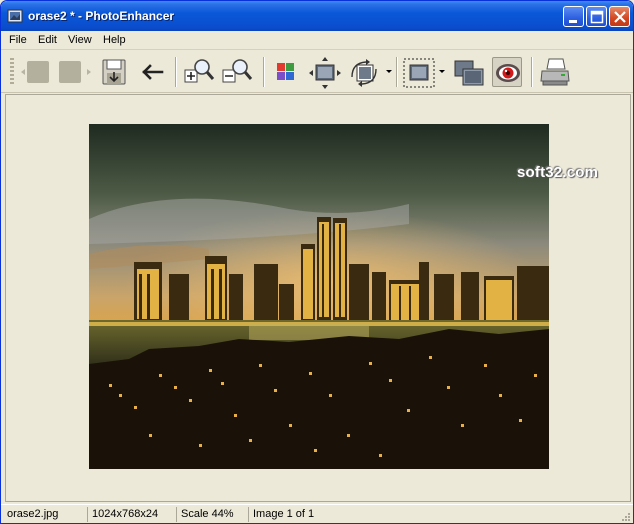  I want to click on save-icon, so click(114, 72).